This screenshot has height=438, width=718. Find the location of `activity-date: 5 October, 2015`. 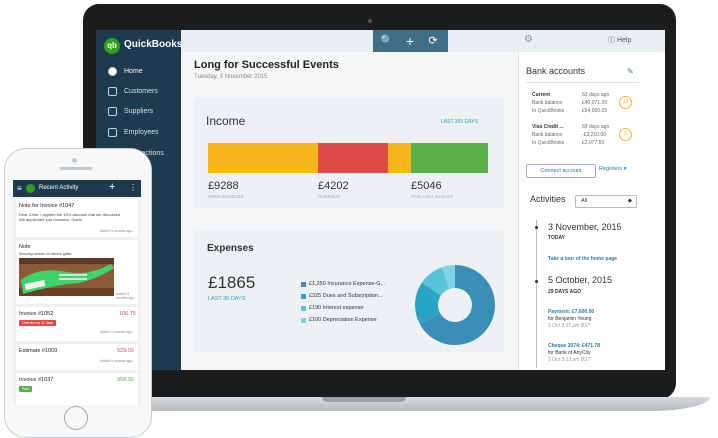

activity-date: 5 October, 2015 is located at coordinates (580, 280).